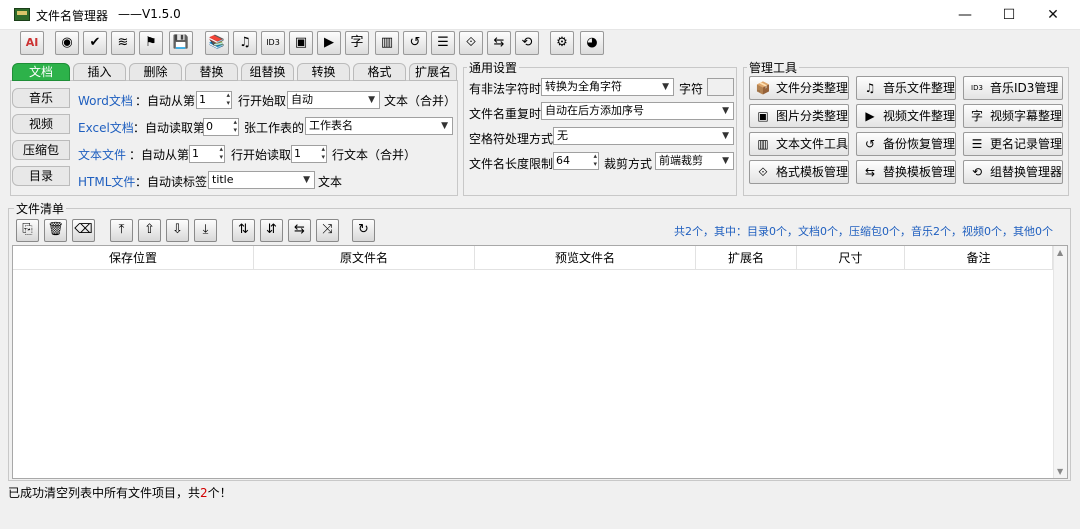 This screenshot has height=529, width=1080. Describe the element at coordinates (41, 124) in the screenshot. I see `side-tab-1: 视频` at that location.